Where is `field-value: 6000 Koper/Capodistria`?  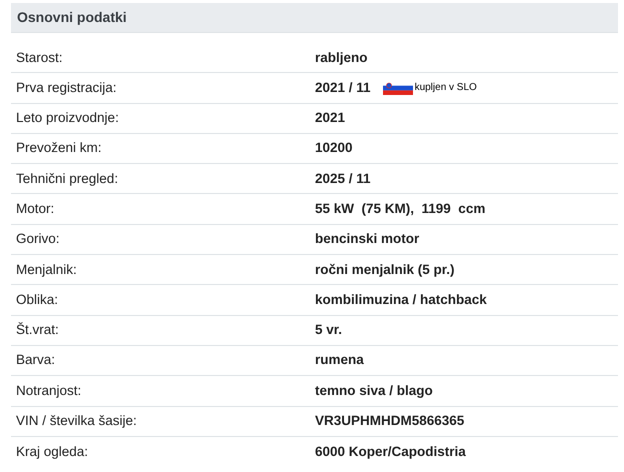
field-value: 6000 Koper/Capodistria is located at coordinates (390, 451).